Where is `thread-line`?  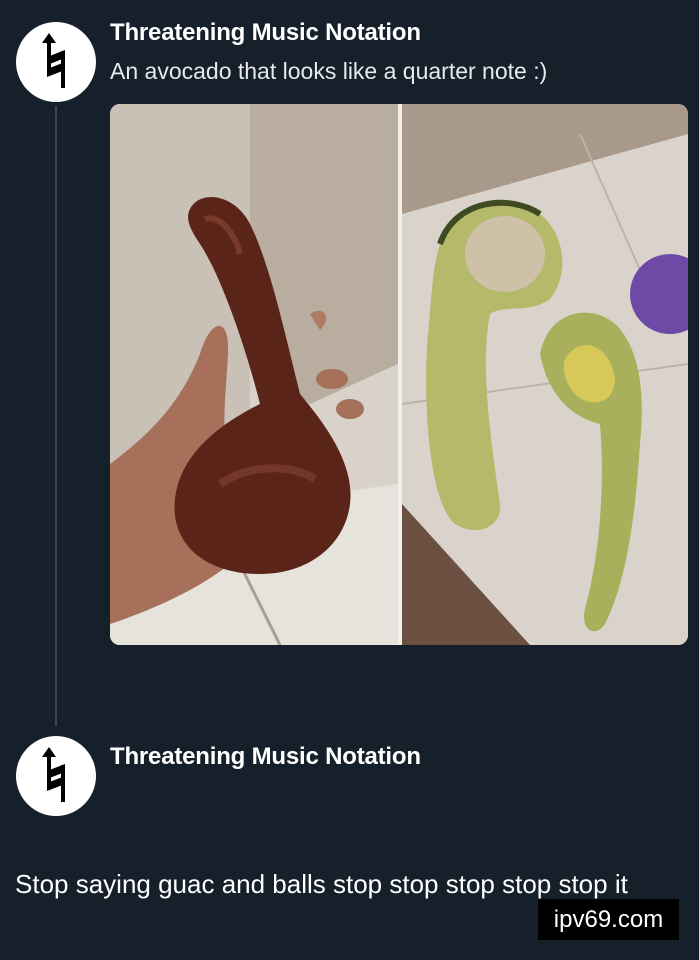
thread-line is located at coordinates (56, 416).